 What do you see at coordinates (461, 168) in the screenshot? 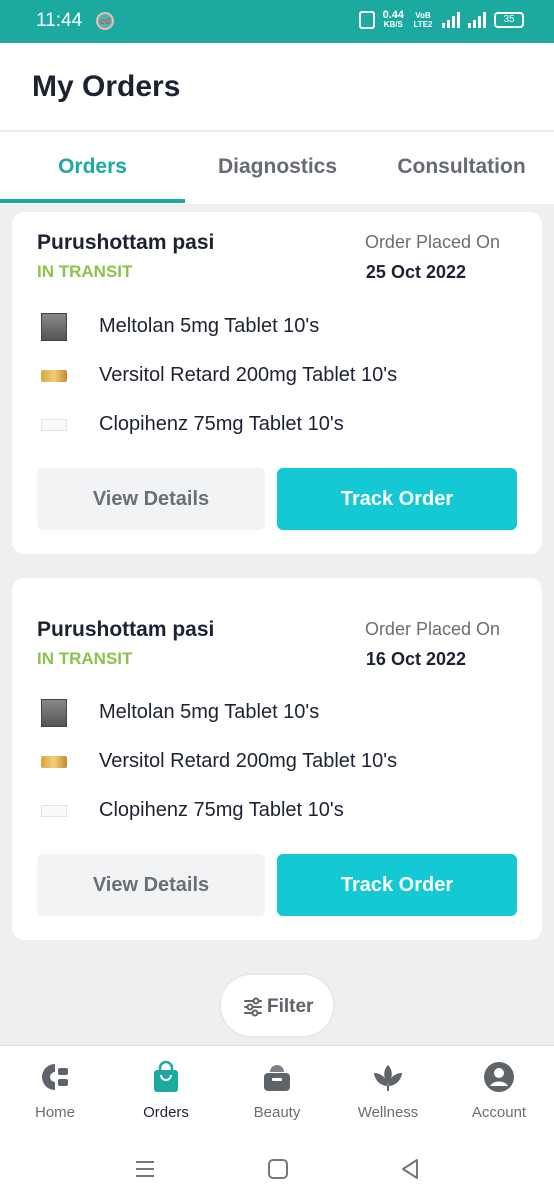
I see `tab-consultation: Consultation` at bounding box center [461, 168].